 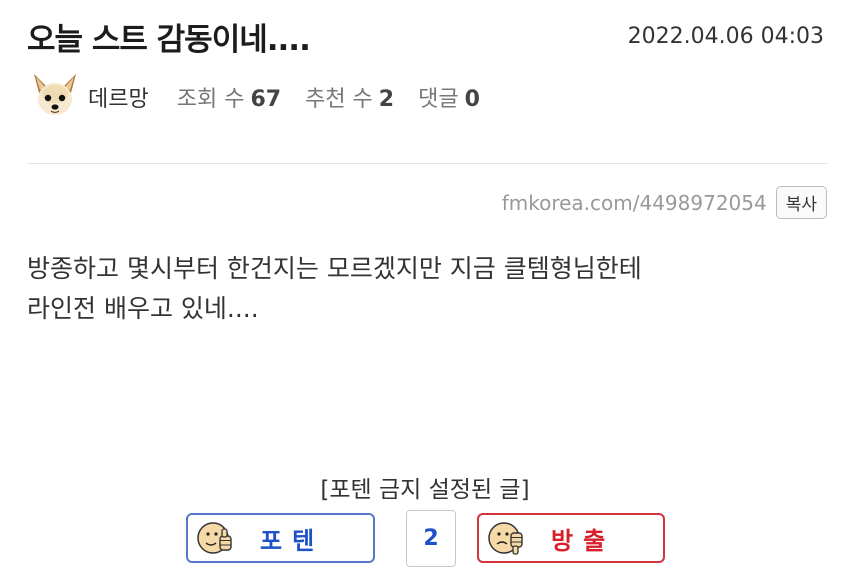 I want to click on dog-avatar-icon, so click(x=55, y=97).